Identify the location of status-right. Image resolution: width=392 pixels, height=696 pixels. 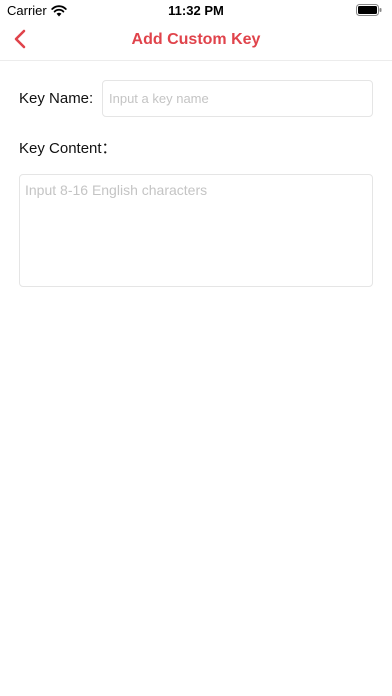
(369, 10).